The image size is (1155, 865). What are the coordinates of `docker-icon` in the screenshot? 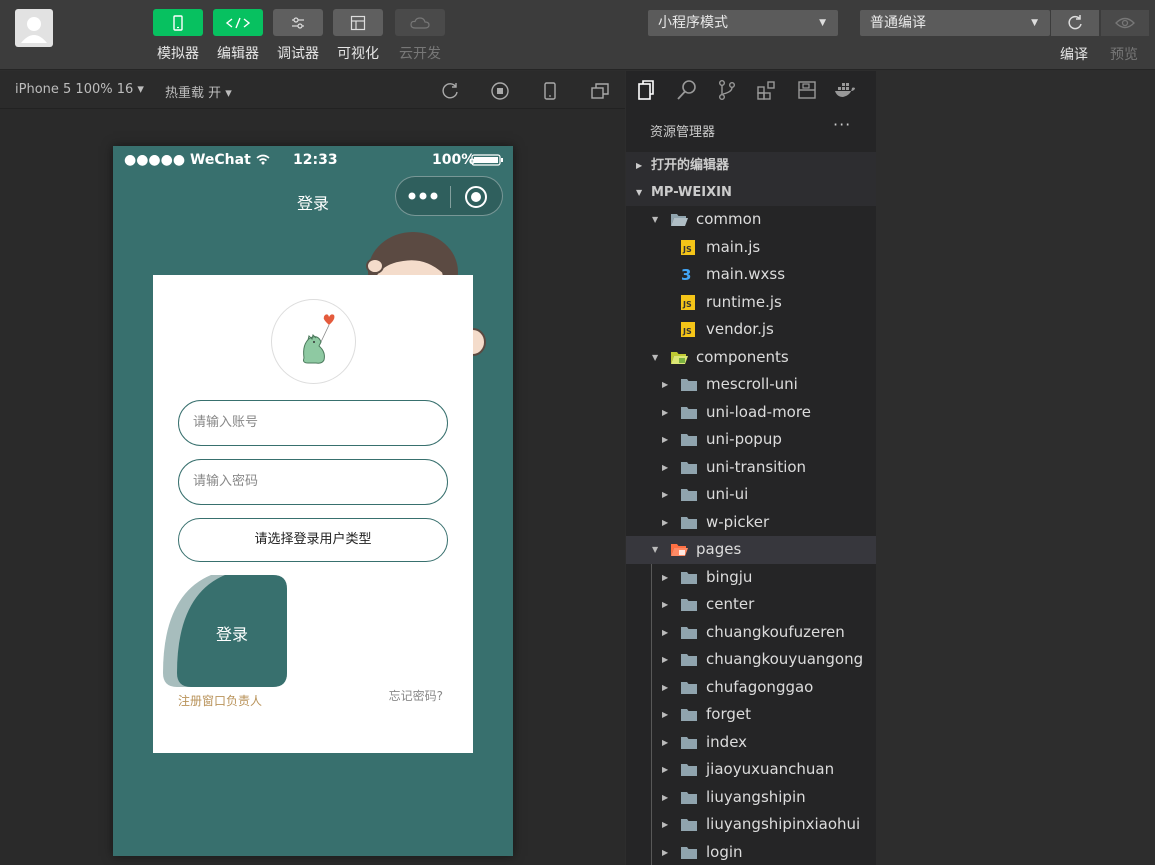 It's located at (845, 90).